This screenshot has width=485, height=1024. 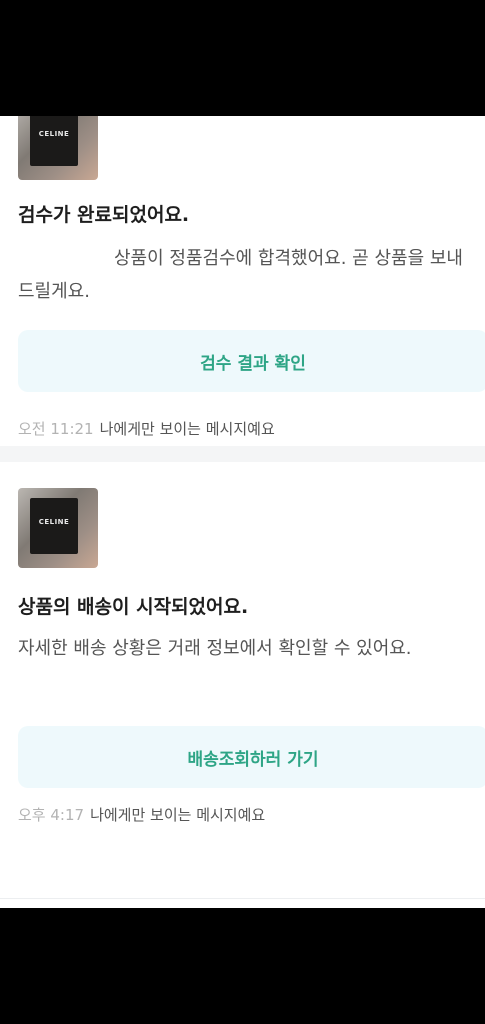 What do you see at coordinates (251, 361) in the screenshot?
I see `inspection-result-button: 검수 결과 확인` at bounding box center [251, 361].